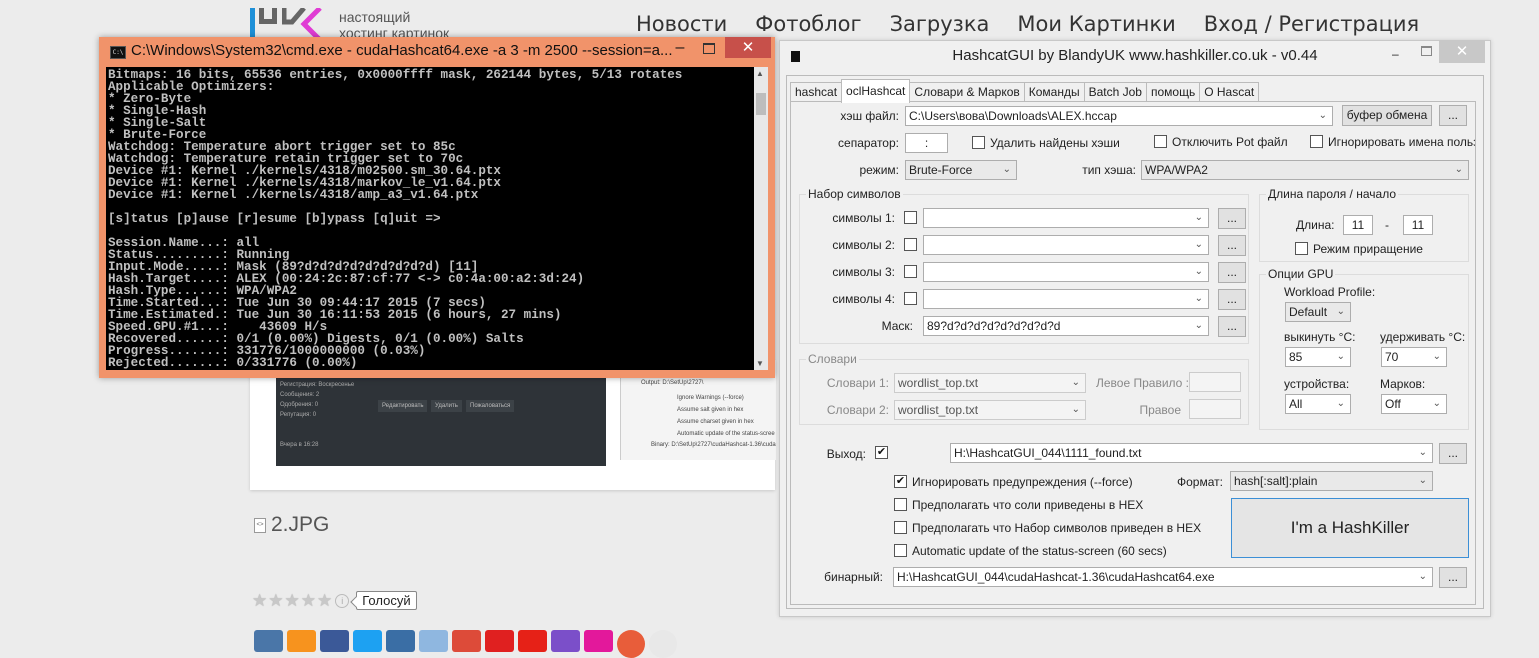  Describe the element at coordinates (1387, 115) in the screenshot. I see `clipboard-button: буфер обмена` at that location.